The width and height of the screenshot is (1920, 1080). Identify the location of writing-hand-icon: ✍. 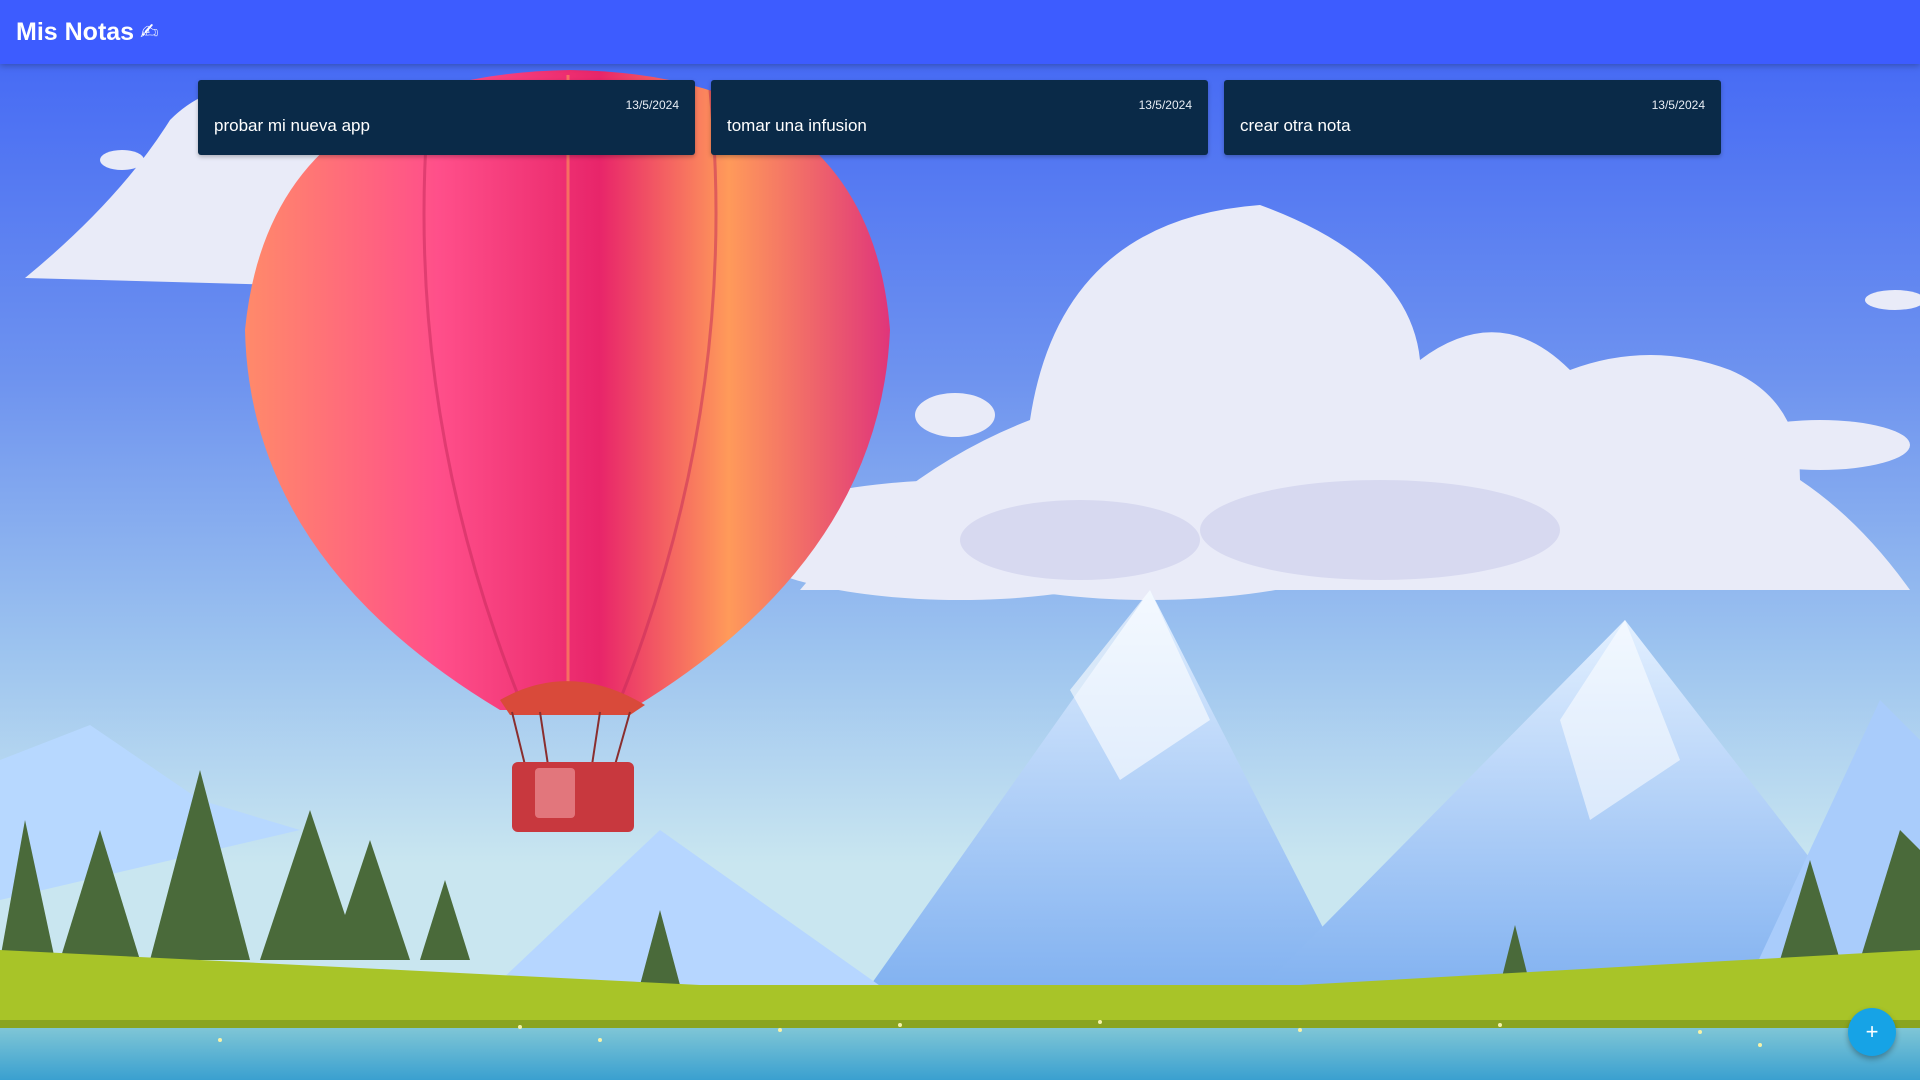
(149, 31).